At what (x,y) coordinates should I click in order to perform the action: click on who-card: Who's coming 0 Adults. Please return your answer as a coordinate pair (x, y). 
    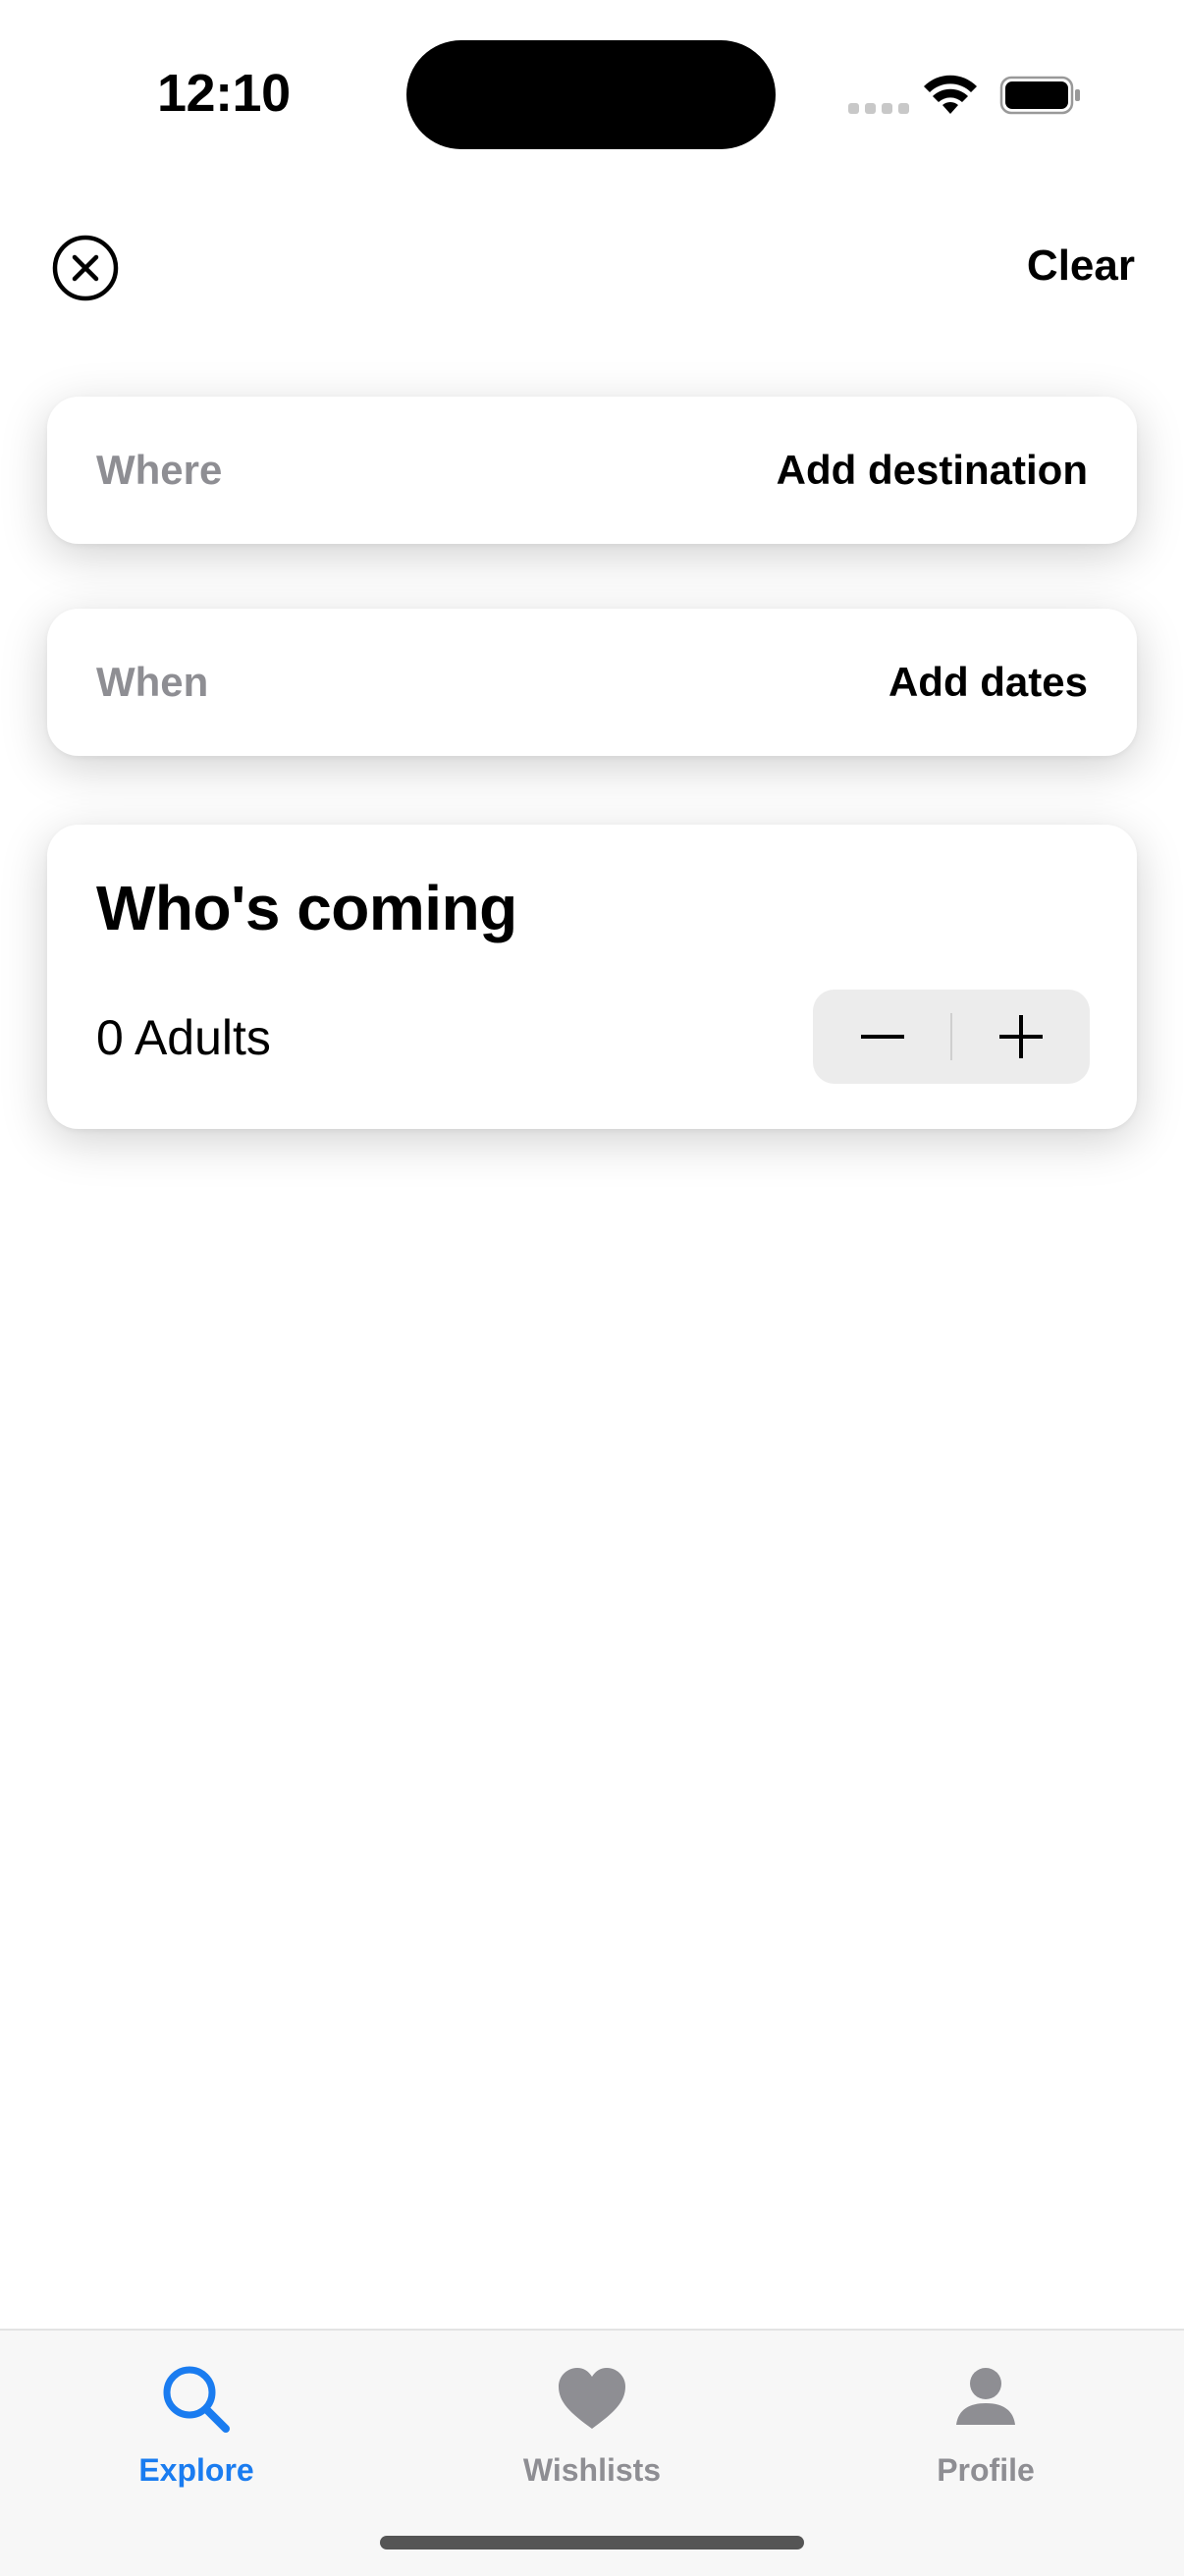
    Looking at the image, I should click on (592, 977).